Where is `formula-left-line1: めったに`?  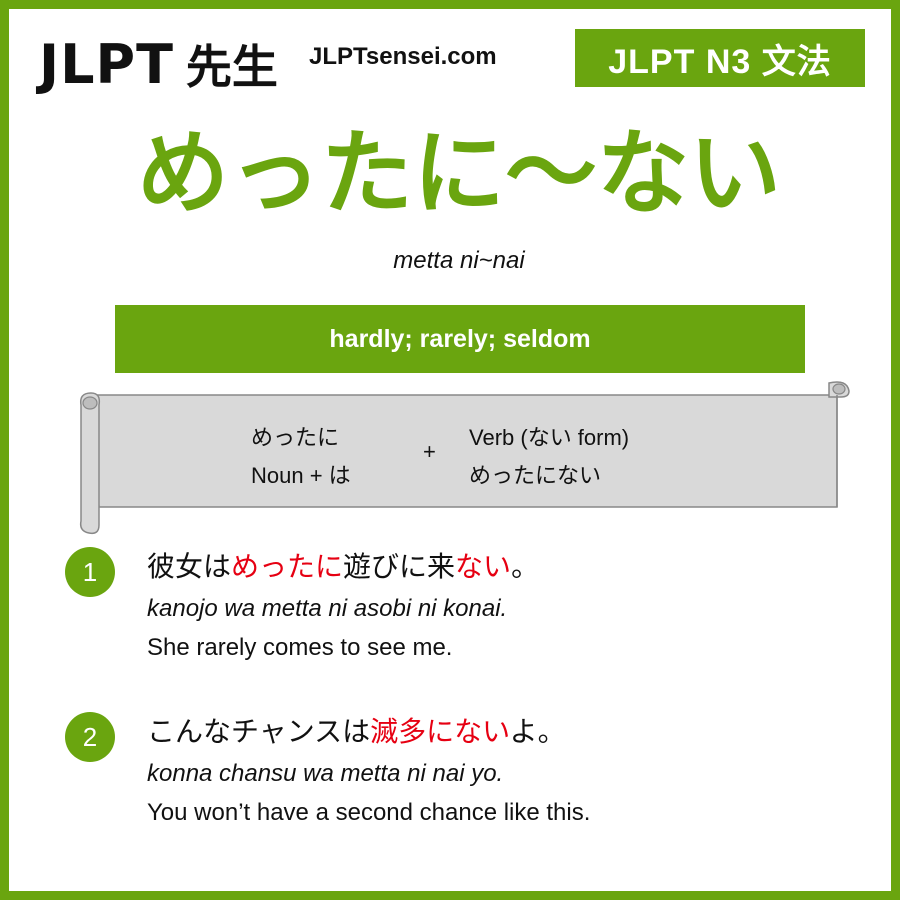 formula-left-line1: めったに is located at coordinates (295, 437).